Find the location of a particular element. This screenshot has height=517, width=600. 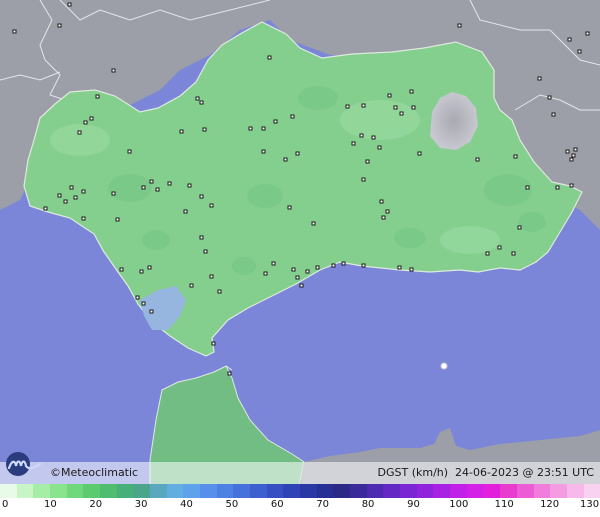

scale-tick-label: 50 is located at coordinates (232, 504).